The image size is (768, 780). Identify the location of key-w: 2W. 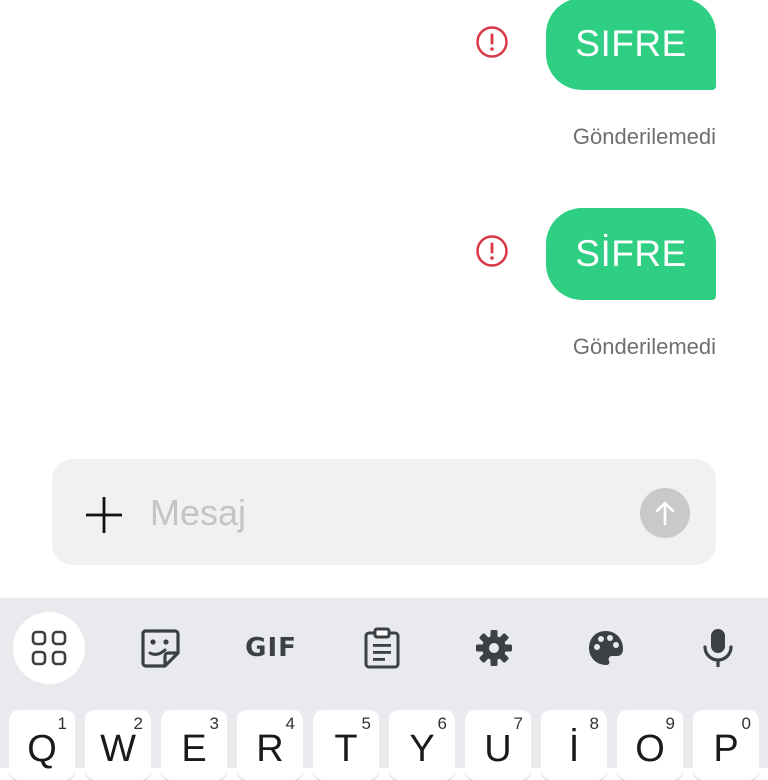
(118, 745).